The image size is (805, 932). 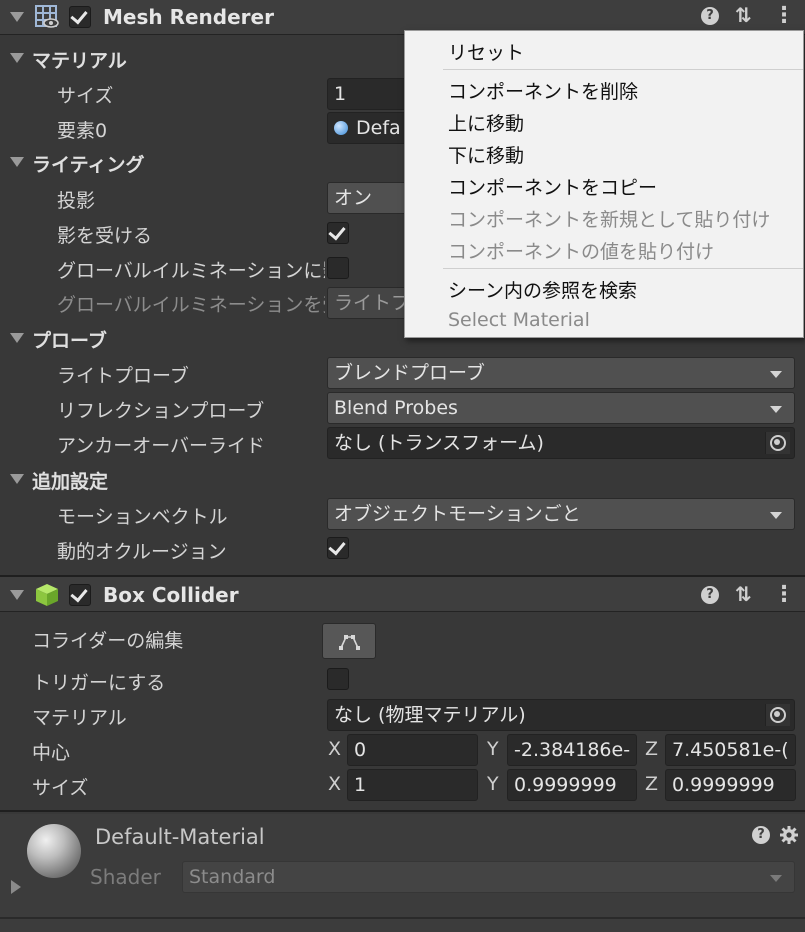 What do you see at coordinates (561, 373) in the screenshot?
I see `light-probes-dropdown: ブレンドプローブ` at bounding box center [561, 373].